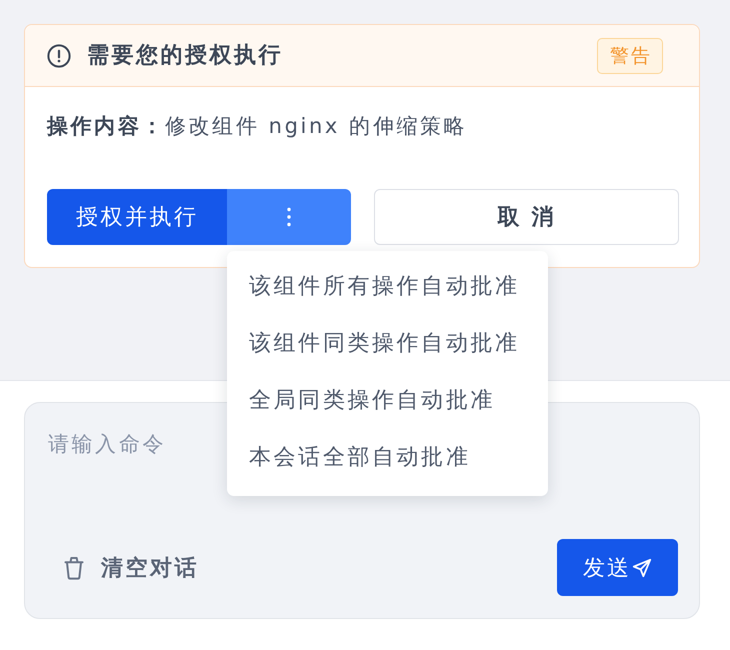 The height and width of the screenshot is (650, 730). What do you see at coordinates (257, 126) in the screenshot?
I see `operation-description: 操作内容：修改组件 nginx 的伸缩策略` at bounding box center [257, 126].